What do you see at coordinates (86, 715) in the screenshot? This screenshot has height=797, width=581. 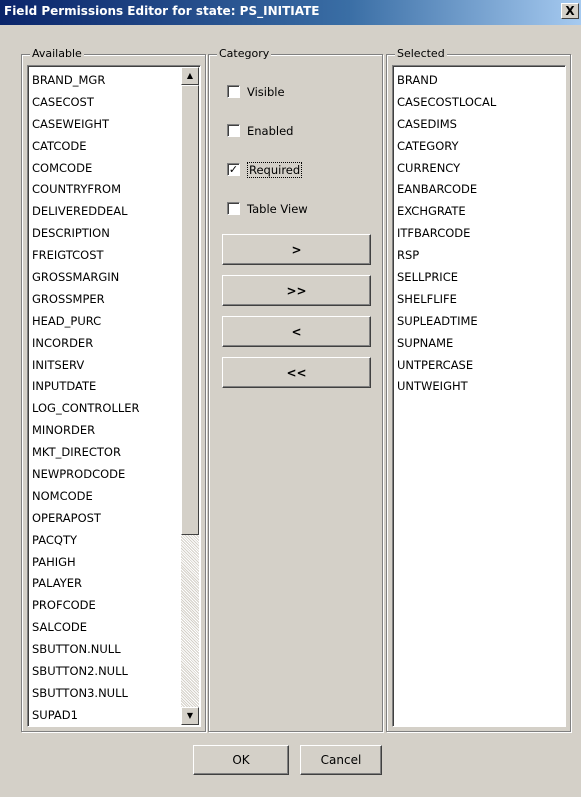 I see `list-item: SUPAD1` at bounding box center [86, 715].